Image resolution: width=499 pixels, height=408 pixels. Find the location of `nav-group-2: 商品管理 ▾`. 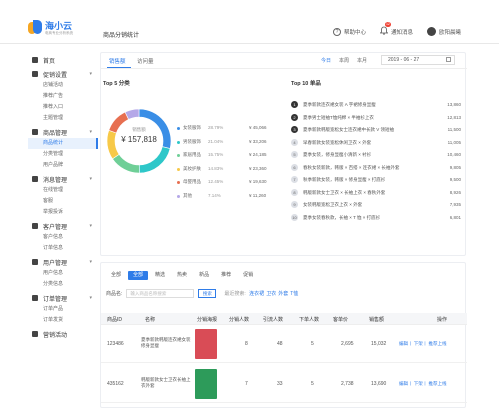

nav-group-2: 商品管理 ▾ is located at coordinates (63, 132).